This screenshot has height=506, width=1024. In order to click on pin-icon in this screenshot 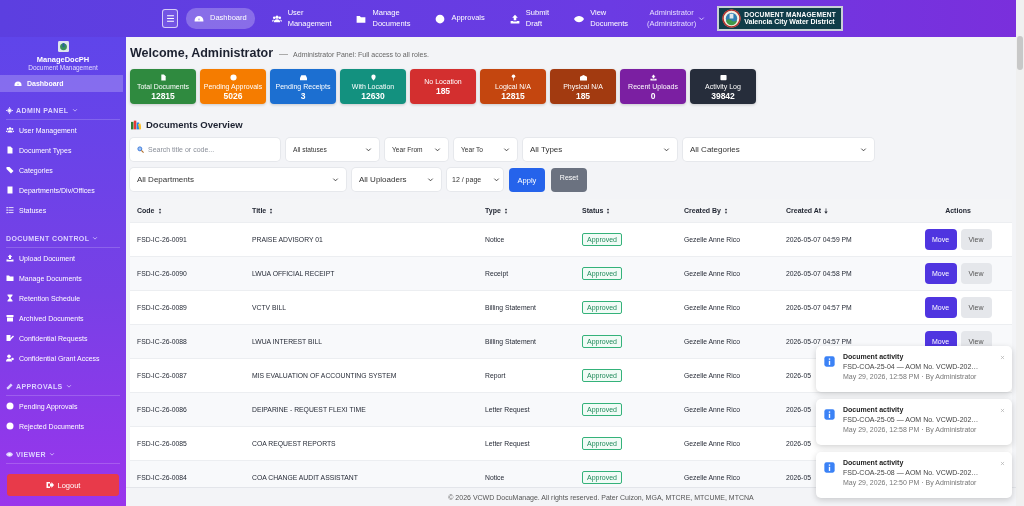, I will do `click(373, 77)`.